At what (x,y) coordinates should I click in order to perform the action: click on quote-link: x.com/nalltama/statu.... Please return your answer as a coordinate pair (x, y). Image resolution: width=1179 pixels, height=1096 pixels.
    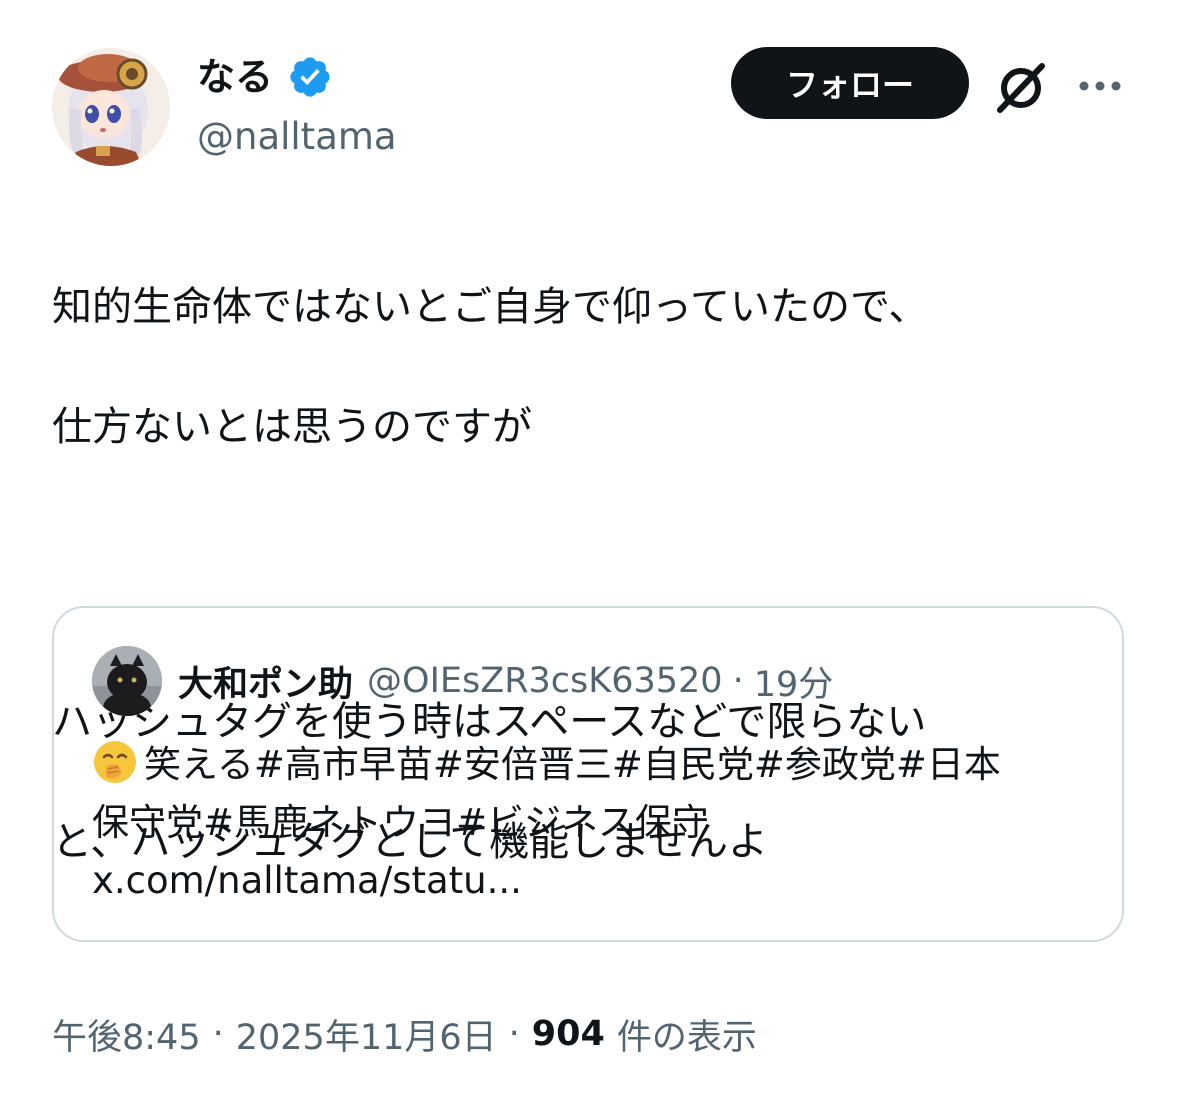
    Looking at the image, I should click on (592, 881).